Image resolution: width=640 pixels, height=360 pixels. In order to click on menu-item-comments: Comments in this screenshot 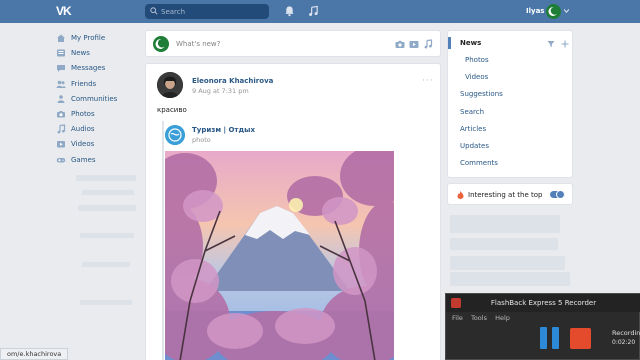, I will do `click(479, 163)`.